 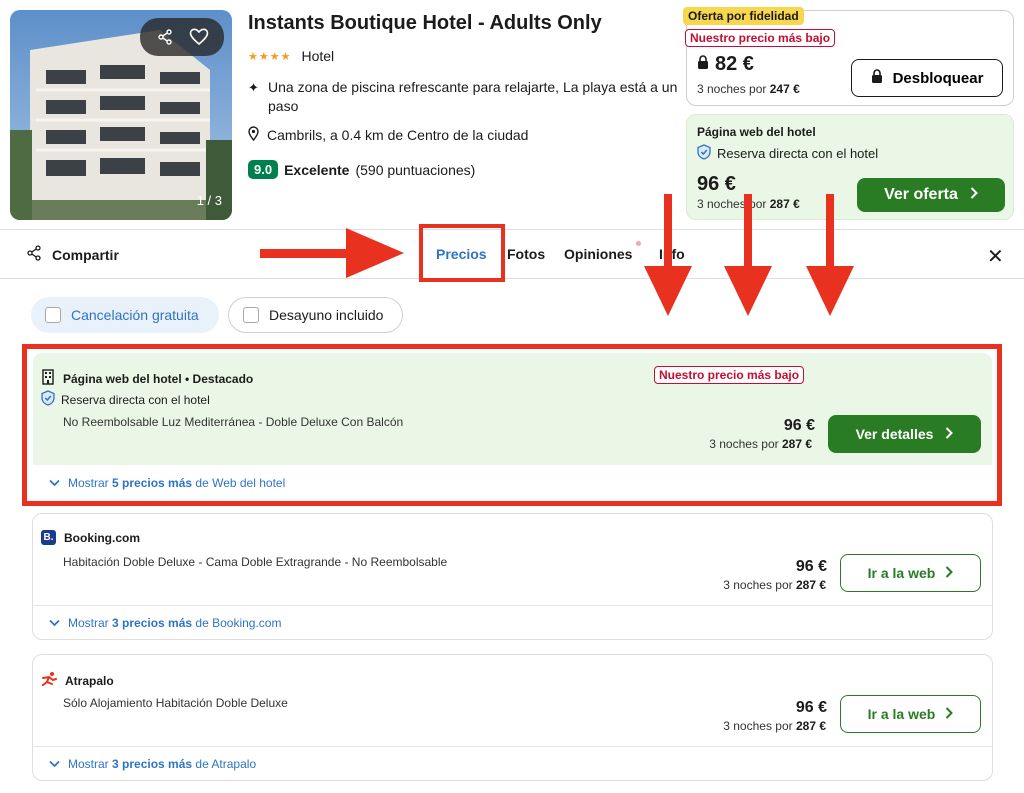 I want to click on sparkle-icon: ✦, so click(x=253, y=87).